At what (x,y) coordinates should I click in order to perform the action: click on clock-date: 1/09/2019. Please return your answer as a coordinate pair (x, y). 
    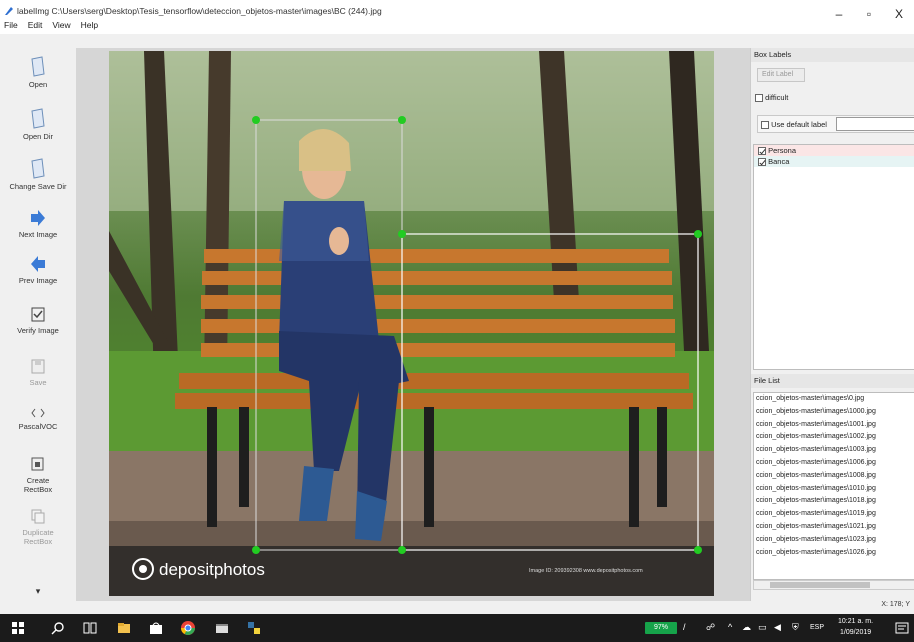
    Looking at the image, I should click on (855, 632).